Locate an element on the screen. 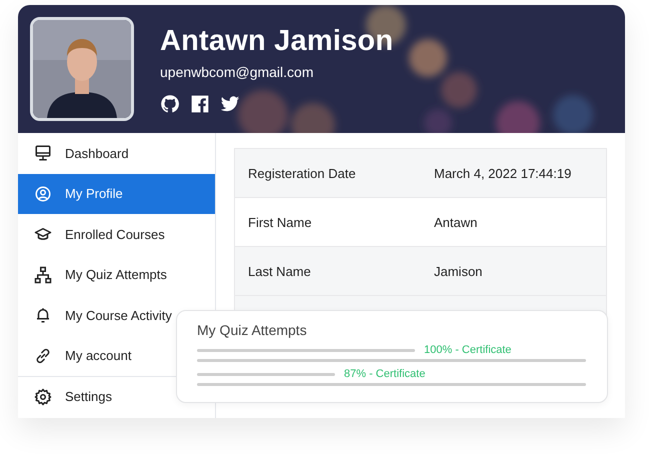 The image size is (649, 464). sidebar-item: My Quiz Attempts is located at coordinates (116, 274).